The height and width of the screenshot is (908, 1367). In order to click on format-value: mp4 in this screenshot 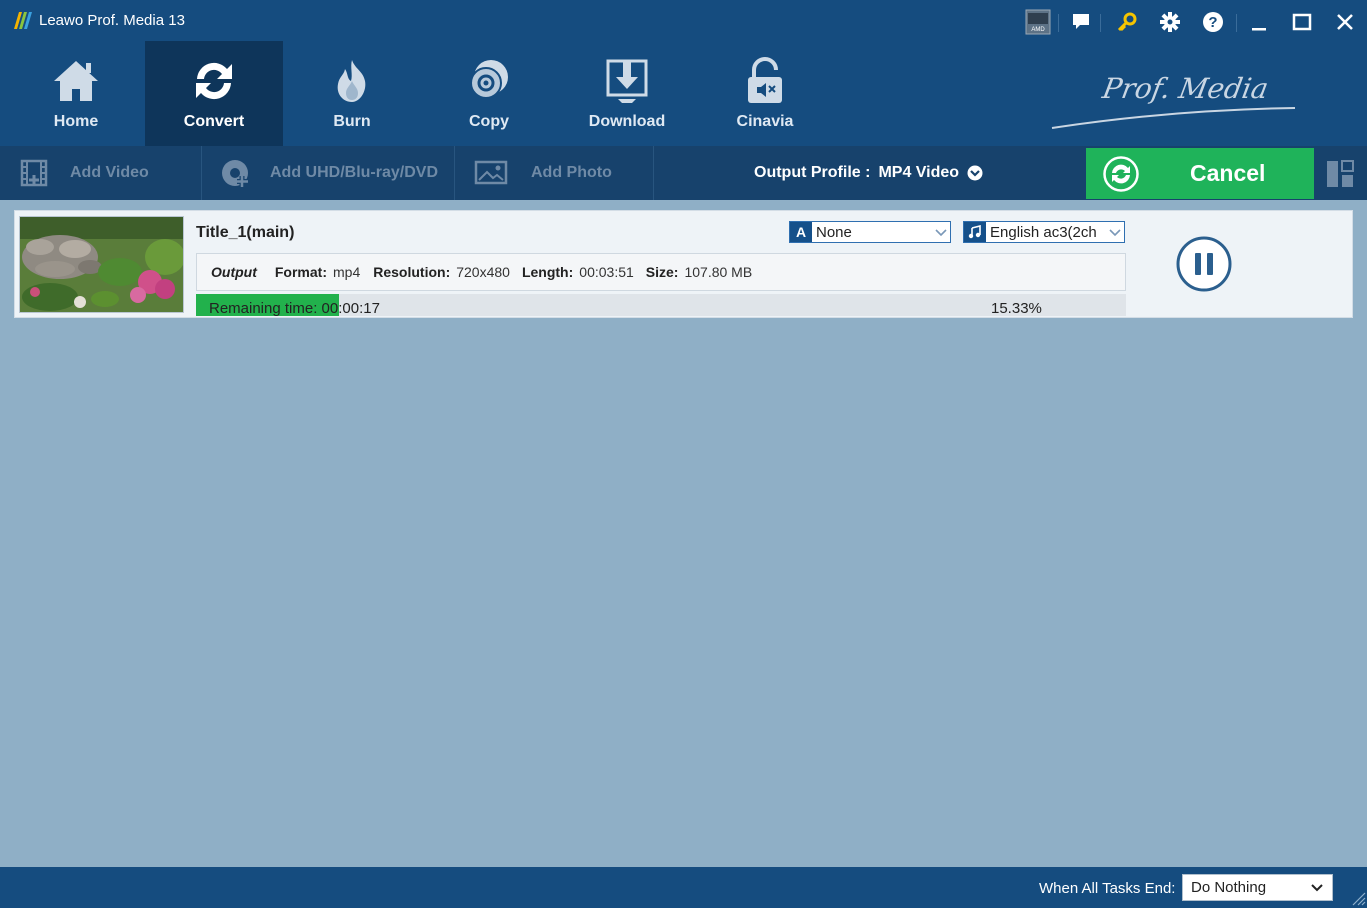, I will do `click(347, 272)`.